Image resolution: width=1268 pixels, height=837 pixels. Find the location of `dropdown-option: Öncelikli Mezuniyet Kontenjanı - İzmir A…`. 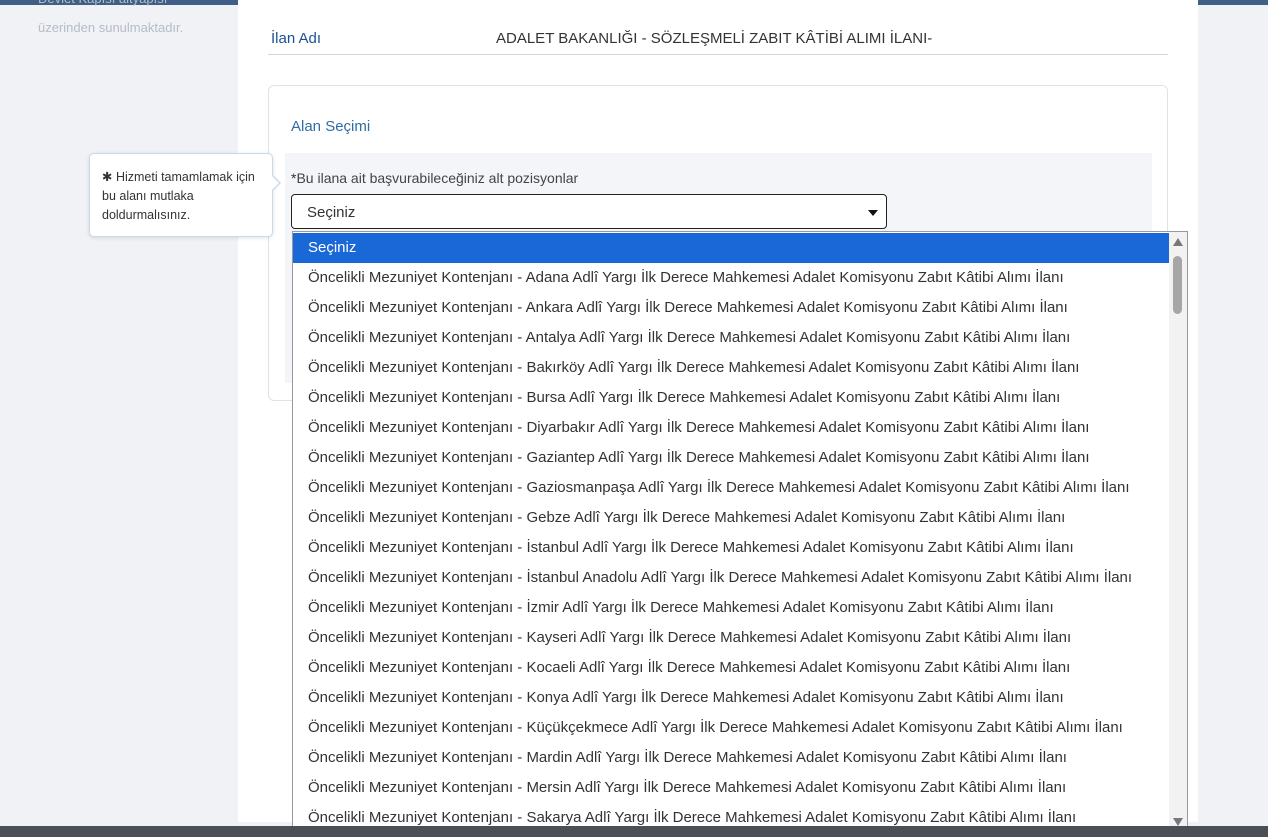

dropdown-option: Öncelikli Mezuniyet Kontenjanı - İzmir A… is located at coordinates (731, 608).